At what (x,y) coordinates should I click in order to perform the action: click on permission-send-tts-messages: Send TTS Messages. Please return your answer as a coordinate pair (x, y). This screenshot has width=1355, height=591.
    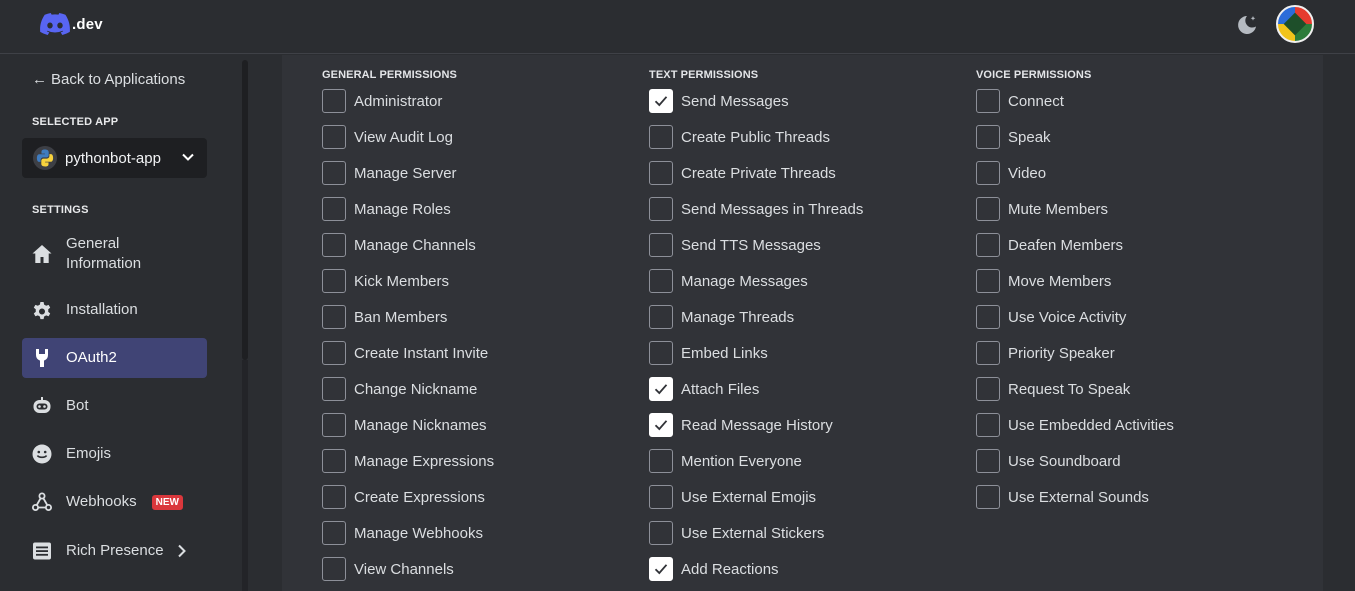
    Looking at the image, I should click on (735, 245).